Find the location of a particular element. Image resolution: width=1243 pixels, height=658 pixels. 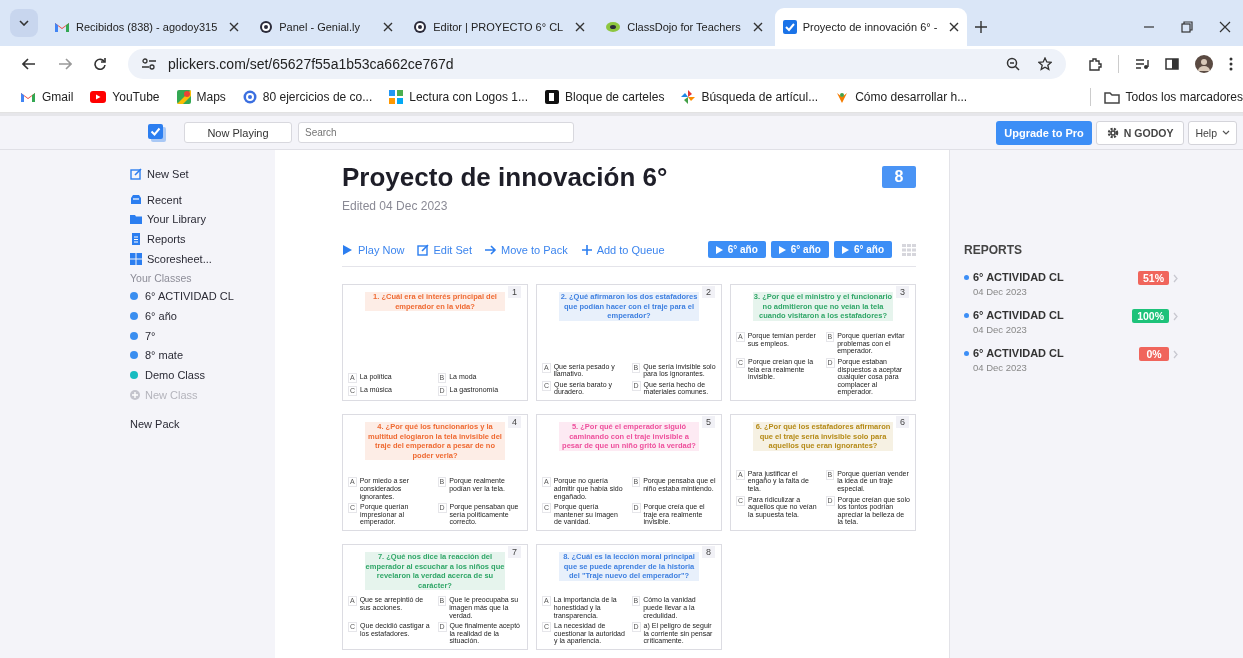

tab-title: ClassDojo for Teachers is located at coordinates (684, 27).